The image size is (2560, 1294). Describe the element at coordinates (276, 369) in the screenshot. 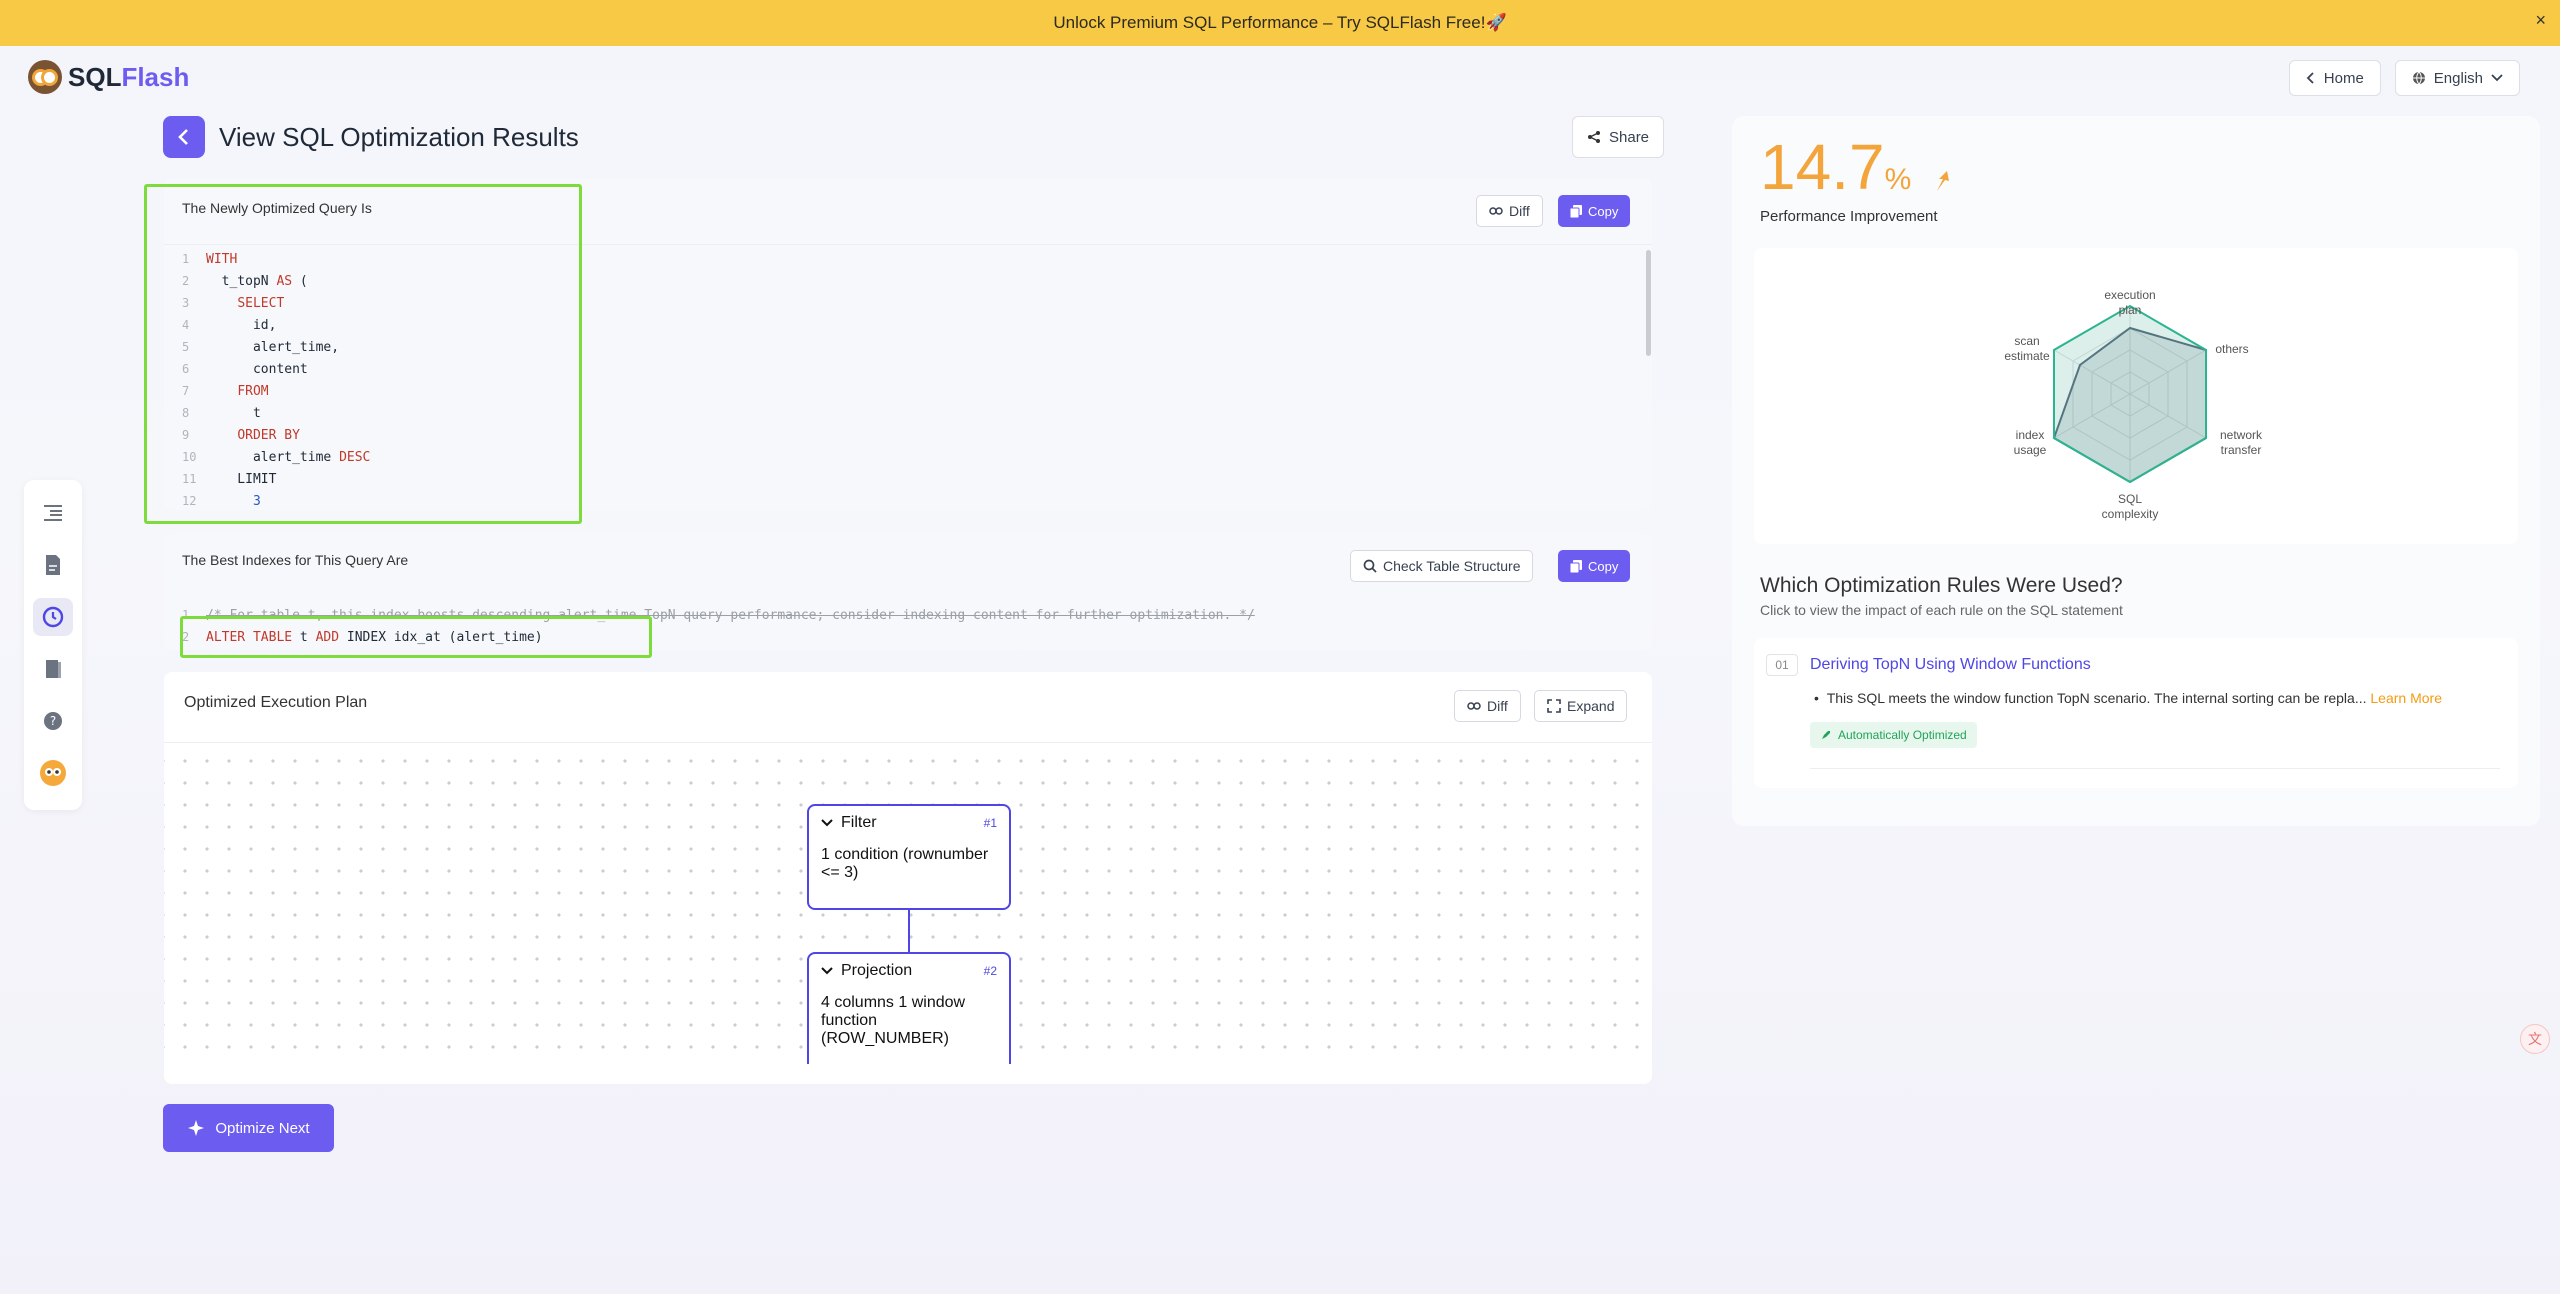

I see `code-line: 6 content` at that location.